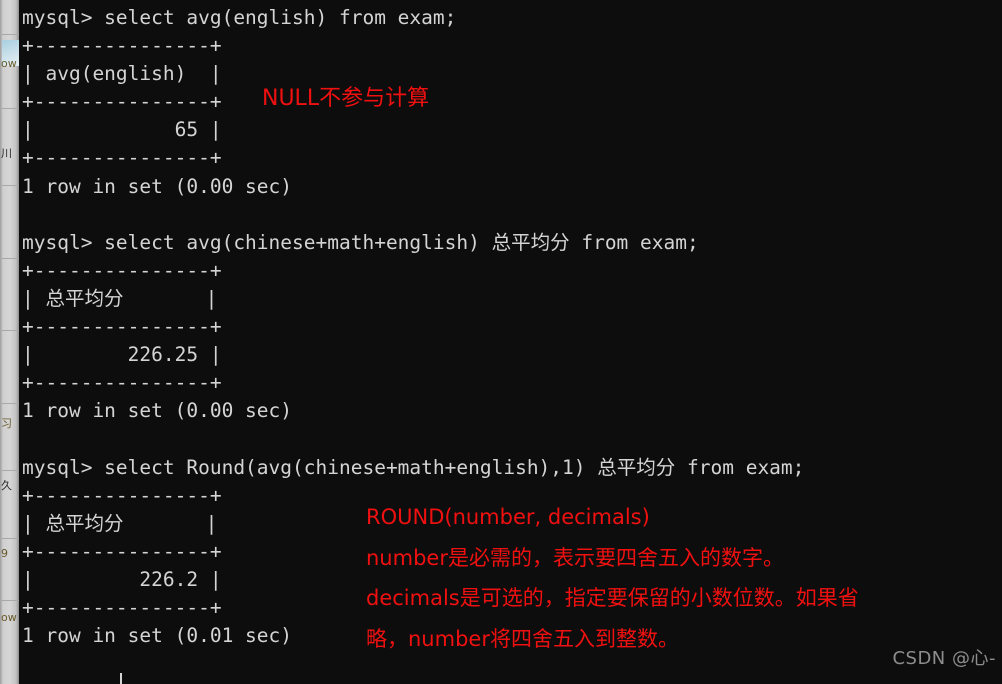 The image size is (1002, 684). Describe the element at coordinates (120, 298) in the screenshot. I see `terminal-line-table-header: | 总平均分 |` at that location.